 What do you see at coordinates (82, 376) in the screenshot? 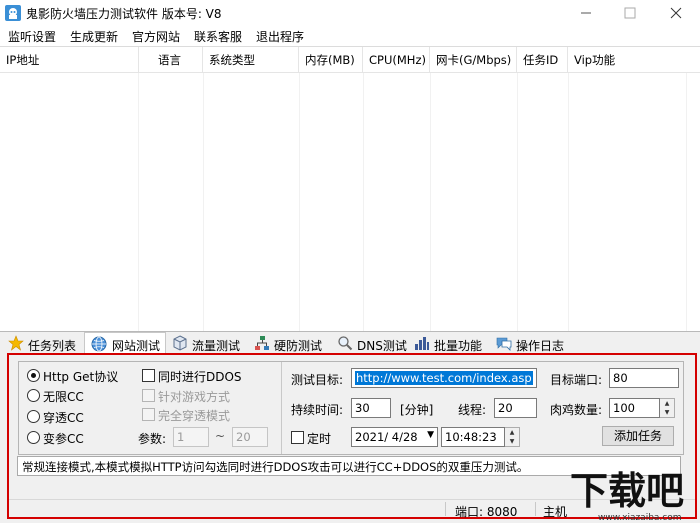
I see `radio-http-get: Http Get协议` at bounding box center [82, 376].